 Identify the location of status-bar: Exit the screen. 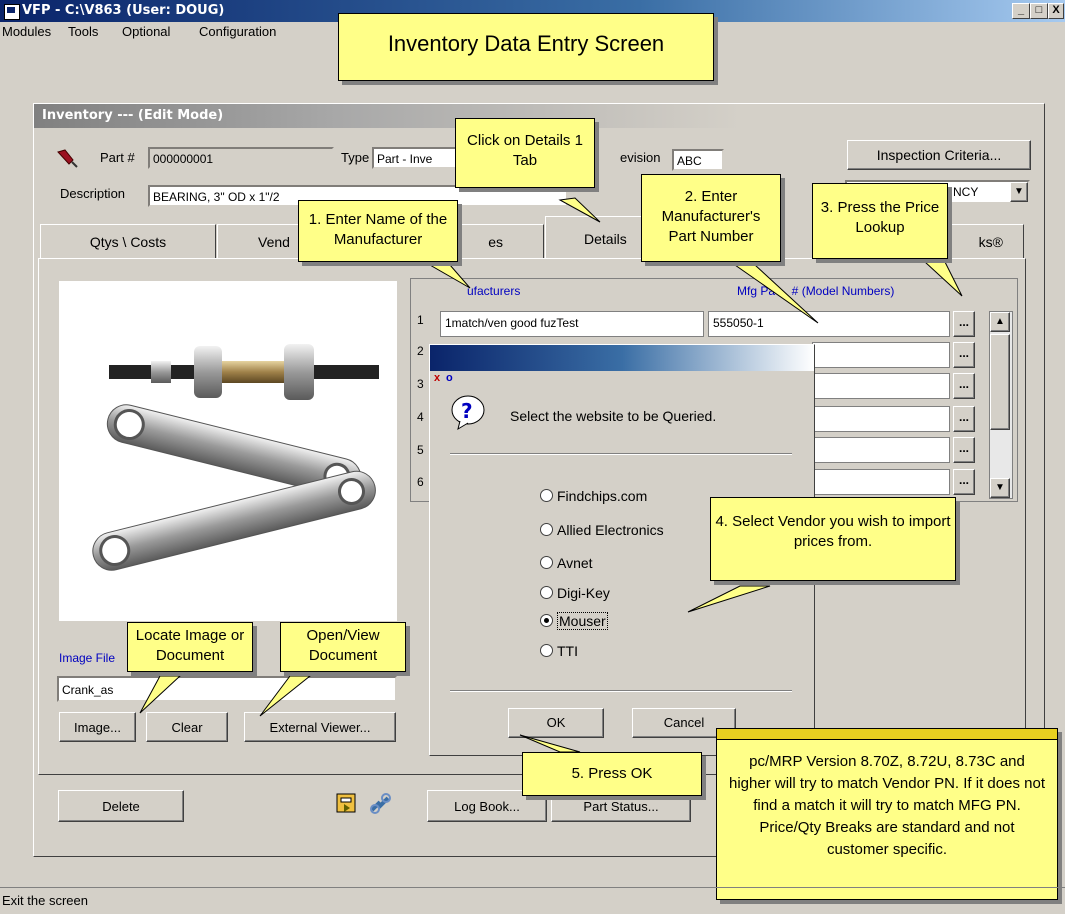
(532, 900).